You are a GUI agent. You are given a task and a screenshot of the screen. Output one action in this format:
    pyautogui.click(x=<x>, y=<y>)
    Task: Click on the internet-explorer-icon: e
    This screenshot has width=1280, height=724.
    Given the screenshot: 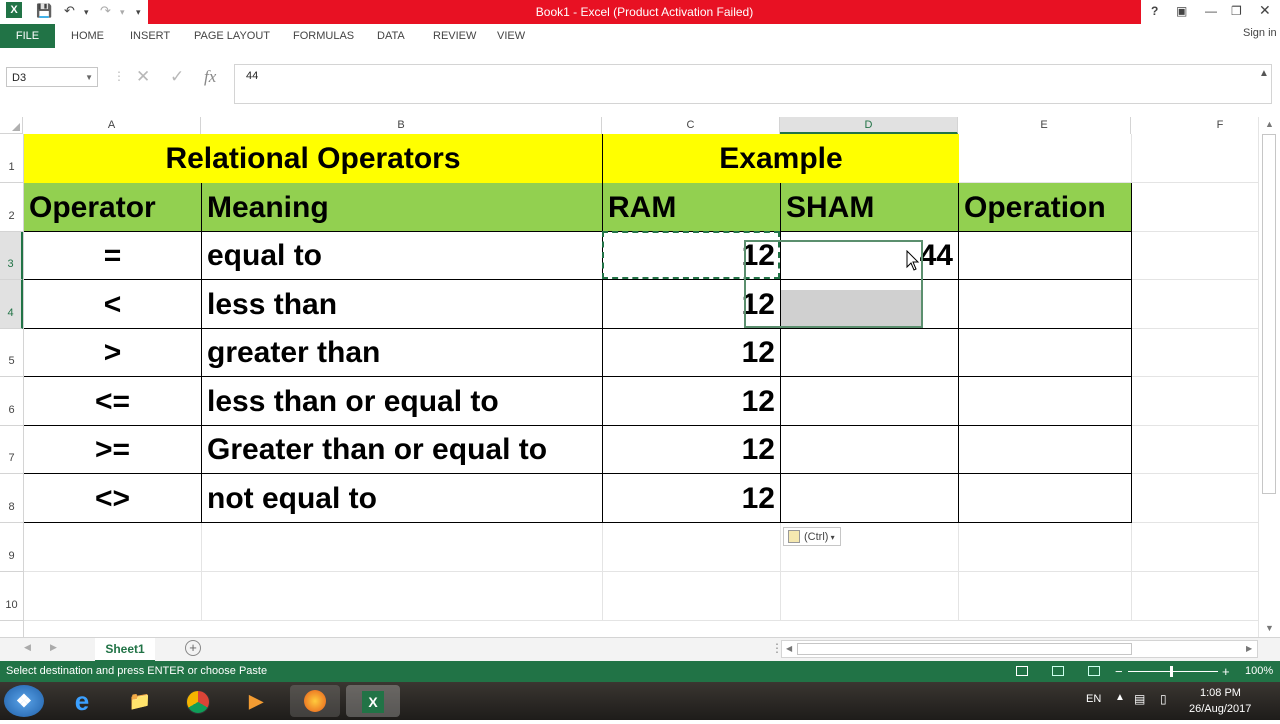 What is the action you would take?
    pyautogui.click(x=82, y=701)
    